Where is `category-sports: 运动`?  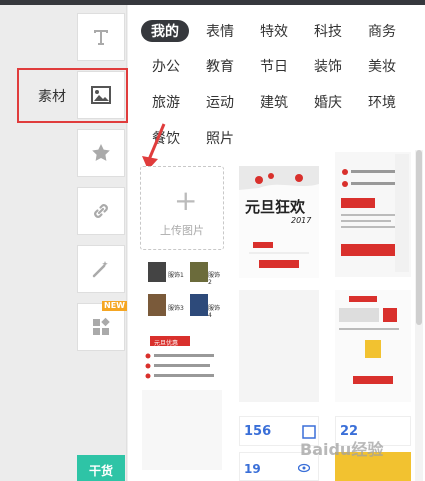
category-sports: 运动 is located at coordinates (220, 102).